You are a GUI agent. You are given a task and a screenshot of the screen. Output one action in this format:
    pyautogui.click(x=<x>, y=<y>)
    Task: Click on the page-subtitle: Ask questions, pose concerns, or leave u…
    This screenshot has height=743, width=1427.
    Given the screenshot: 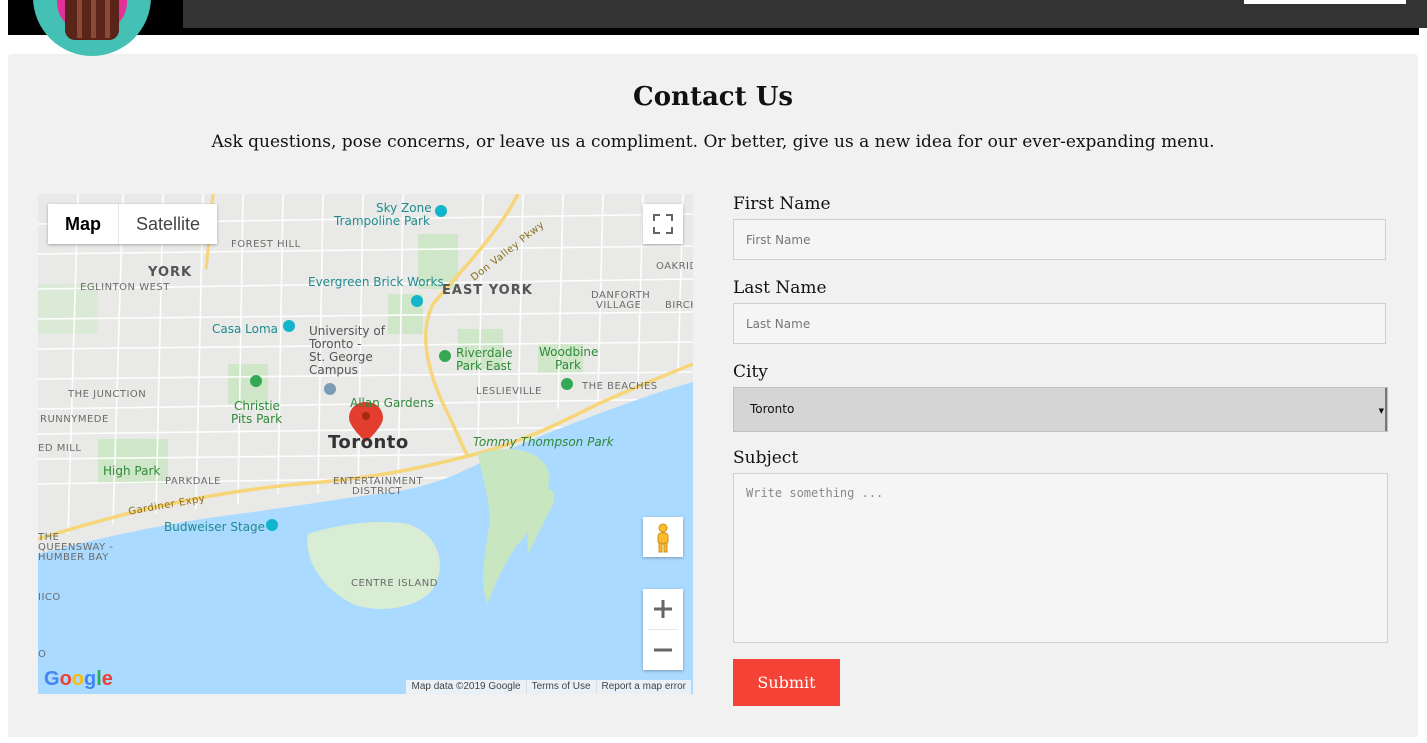 What is the action you would take?
    pyautogui.click(x=713, y=142)
    